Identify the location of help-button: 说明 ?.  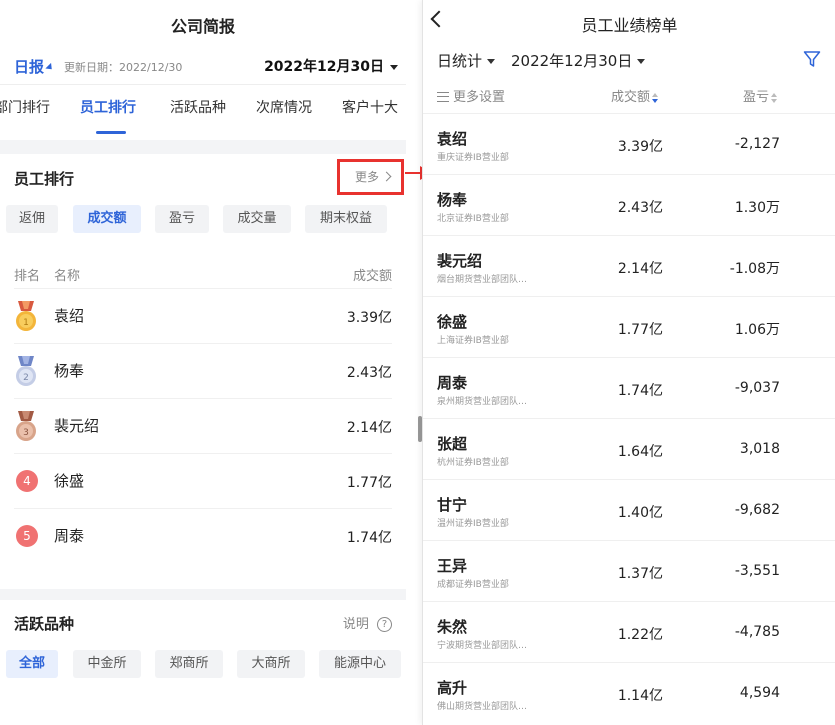
(367, 622).